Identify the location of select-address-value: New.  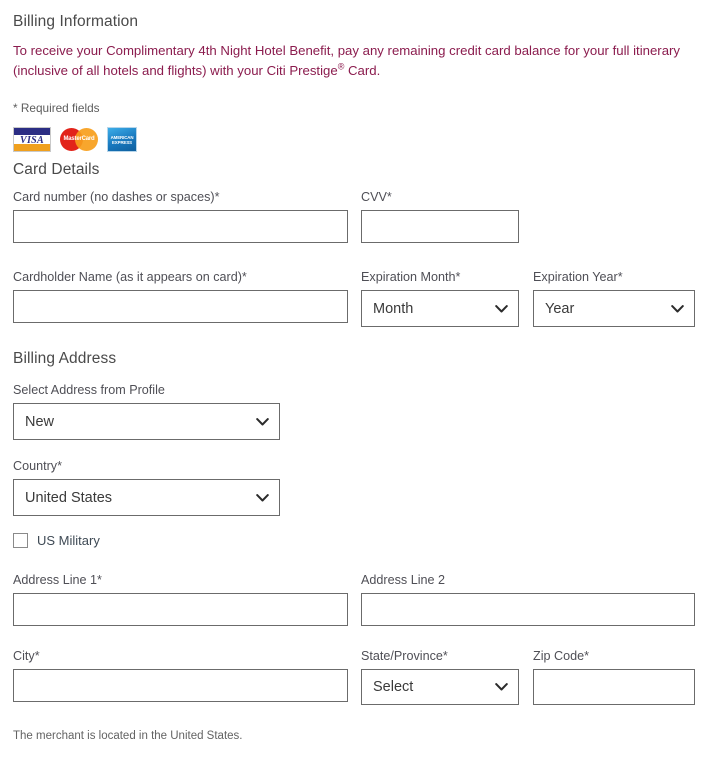
(146, 421).